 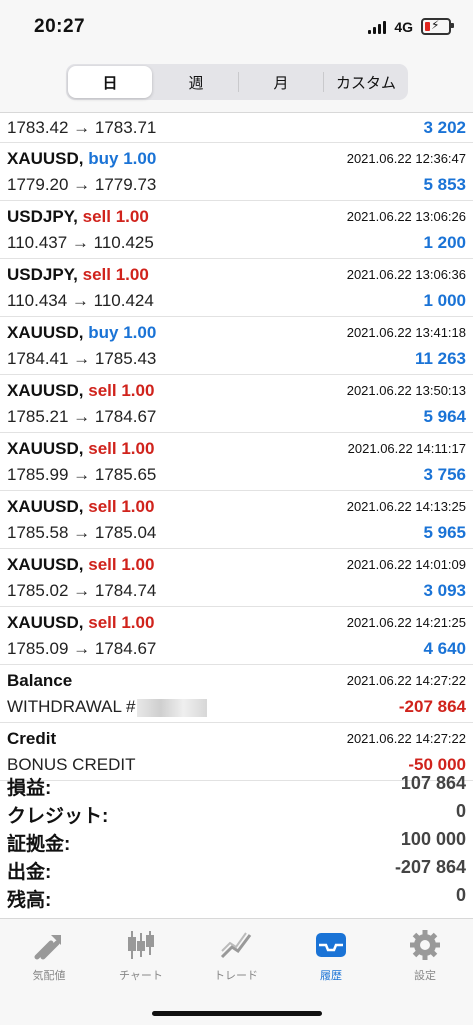 What do you see at coordinates (29, 872) in the screenshot?
I see `summary-label: 出金:` at bounding box center [29, 872].